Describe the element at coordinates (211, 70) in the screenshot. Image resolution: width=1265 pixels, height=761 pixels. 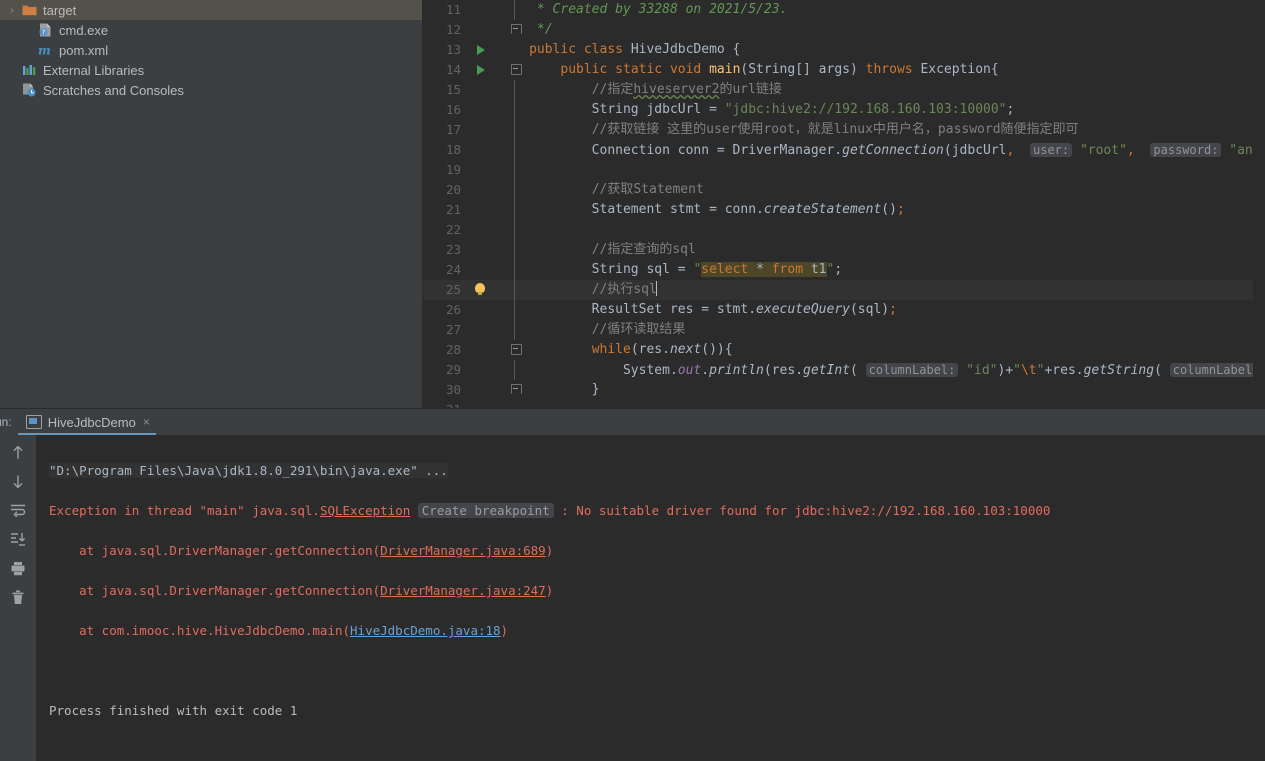
I see `tree-item-external-libraries: External Libraries` at that location.